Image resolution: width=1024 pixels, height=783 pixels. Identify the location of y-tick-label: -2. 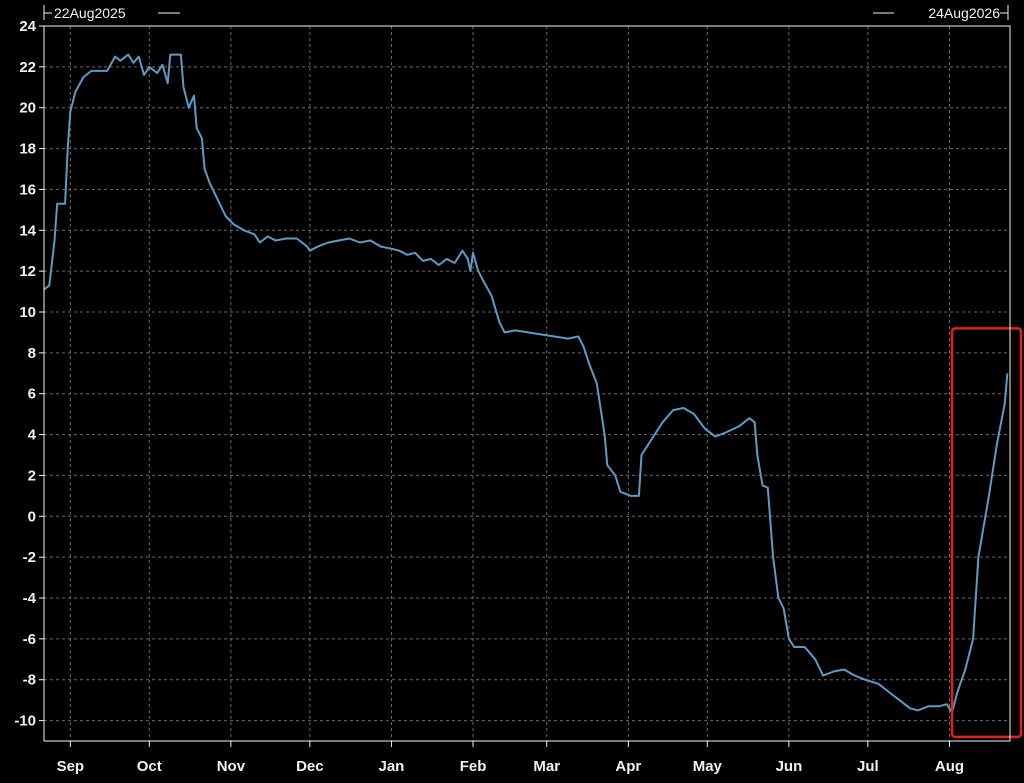
(29, 557).